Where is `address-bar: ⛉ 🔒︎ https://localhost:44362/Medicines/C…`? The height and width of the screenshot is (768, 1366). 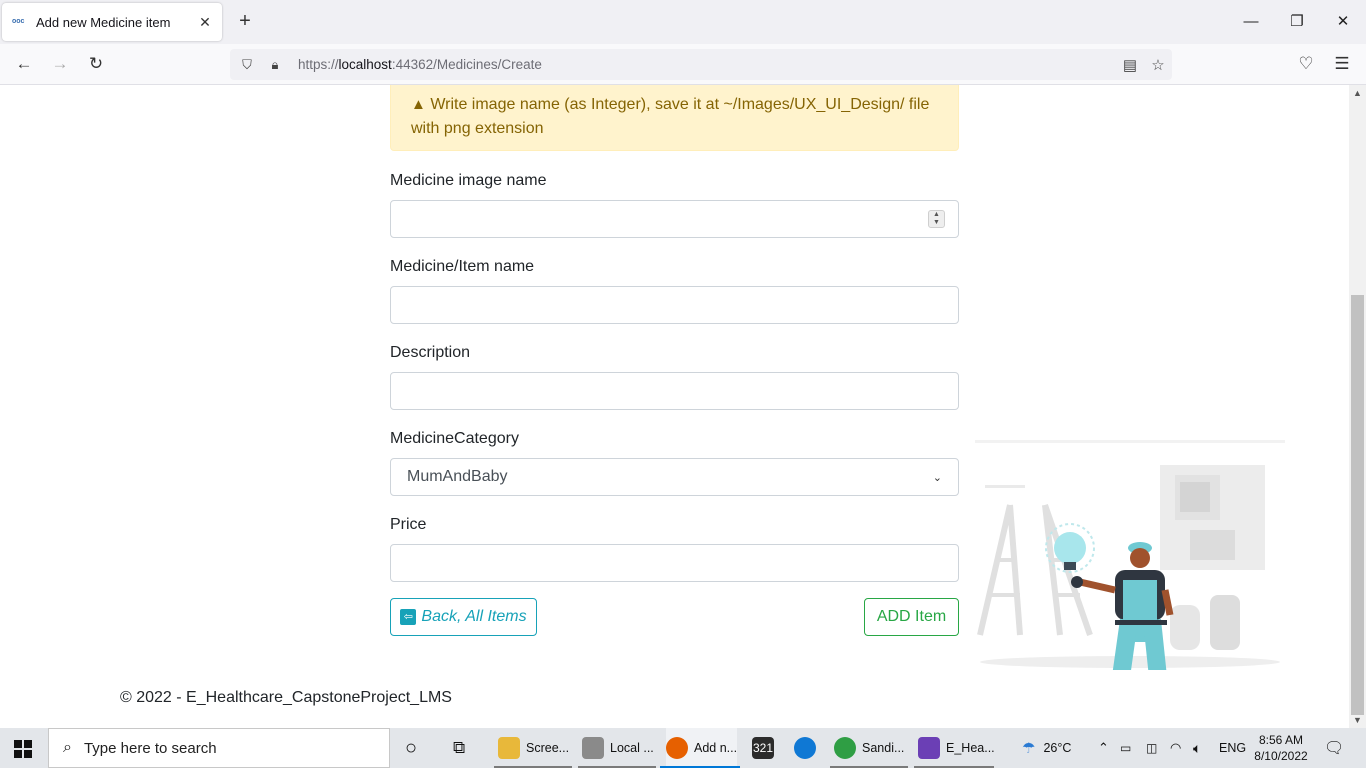
address-bar: ⛉ 🔒︎ https://localhost:44362/Medicines/C… is located at coordinates (701, 64).